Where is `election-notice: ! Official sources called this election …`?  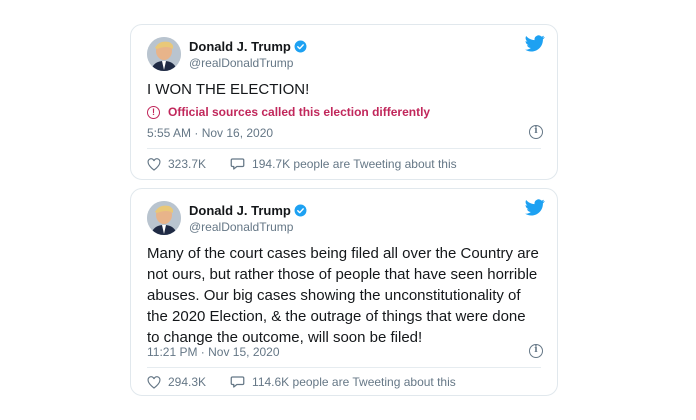 election-notice: ! Official sources called this election … is located at coordinates (288, 112).